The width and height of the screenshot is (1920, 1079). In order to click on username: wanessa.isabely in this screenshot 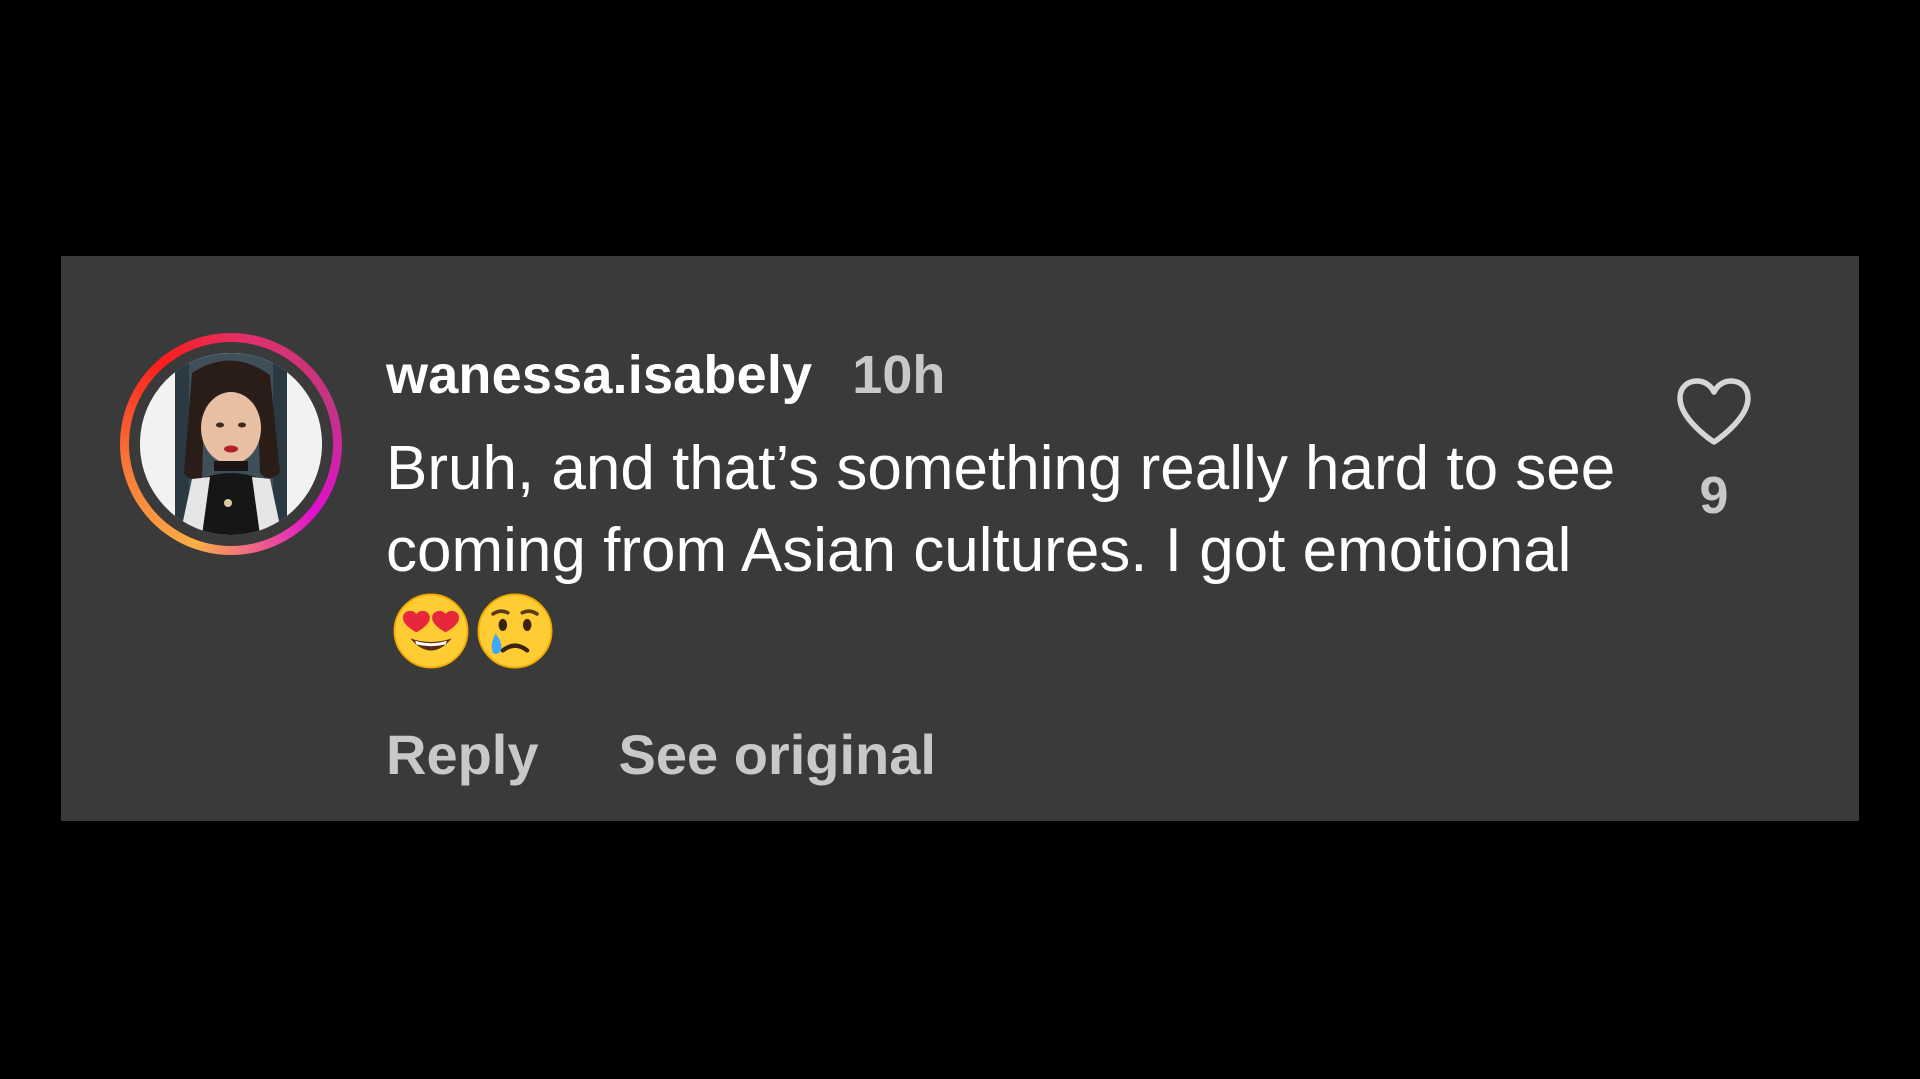, I will do `click(599, 375)`.